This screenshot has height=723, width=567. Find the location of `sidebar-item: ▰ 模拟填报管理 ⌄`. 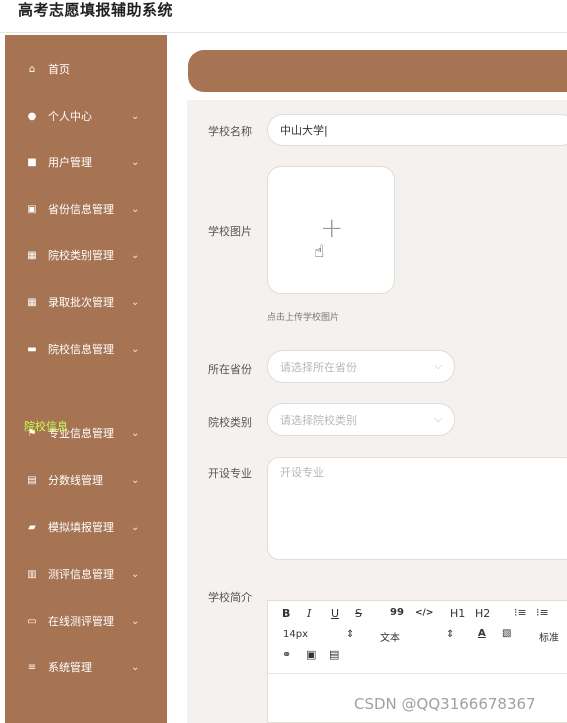

sidebar-item: ▰ 模拟填报管理 ⌄ is located at coordinates (86, 527).